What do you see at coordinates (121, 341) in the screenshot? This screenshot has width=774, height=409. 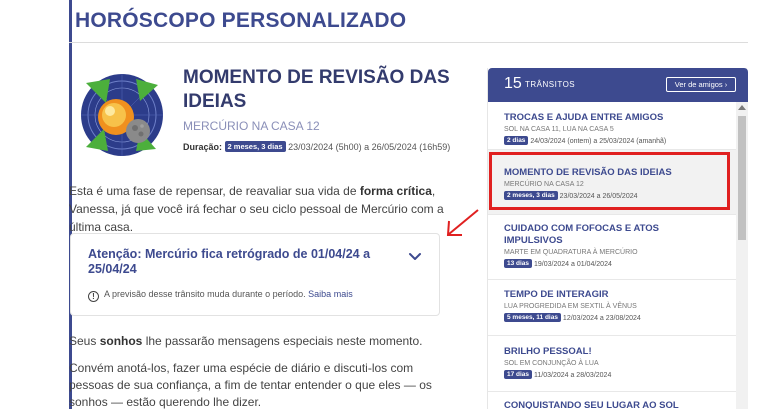 I see `p2-bold: sonhos` at bounding box center [121, 341].